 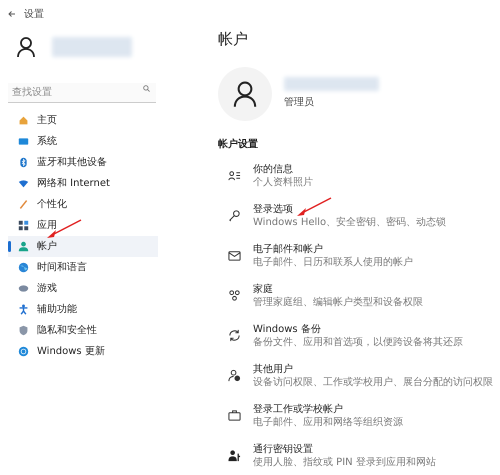 What do you see at coordinates (83, 183) in the screenshot?
I see `sidebar-item: 网络和 Internet` at bounding box center [83, 183].